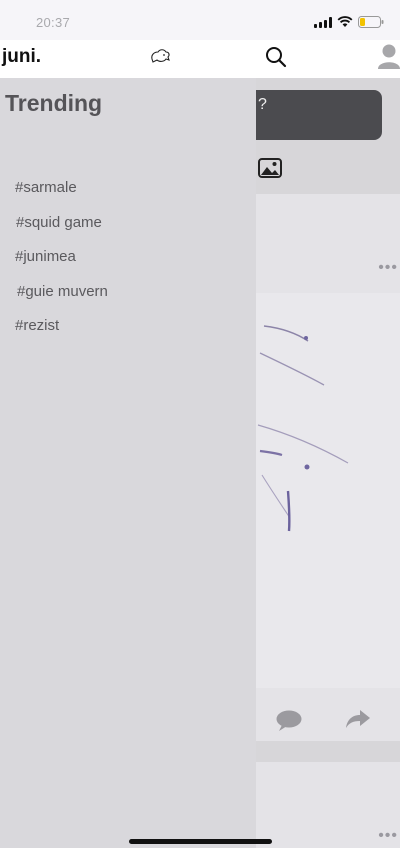 This screenshot has width=400, height=848. Describe the element at coordinates (328, 714) in the screenshot. I see `post-actions` at that location.